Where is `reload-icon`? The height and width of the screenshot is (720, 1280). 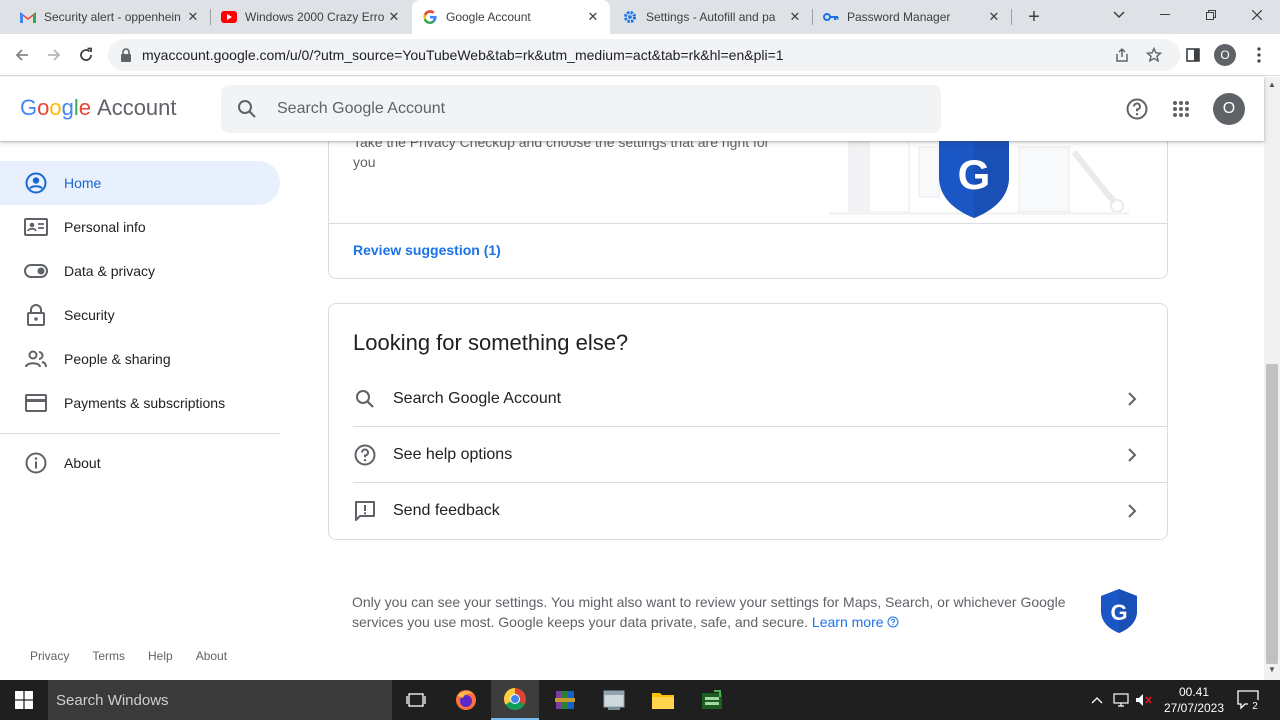
reload-icon is located at coordinates (86, 54).